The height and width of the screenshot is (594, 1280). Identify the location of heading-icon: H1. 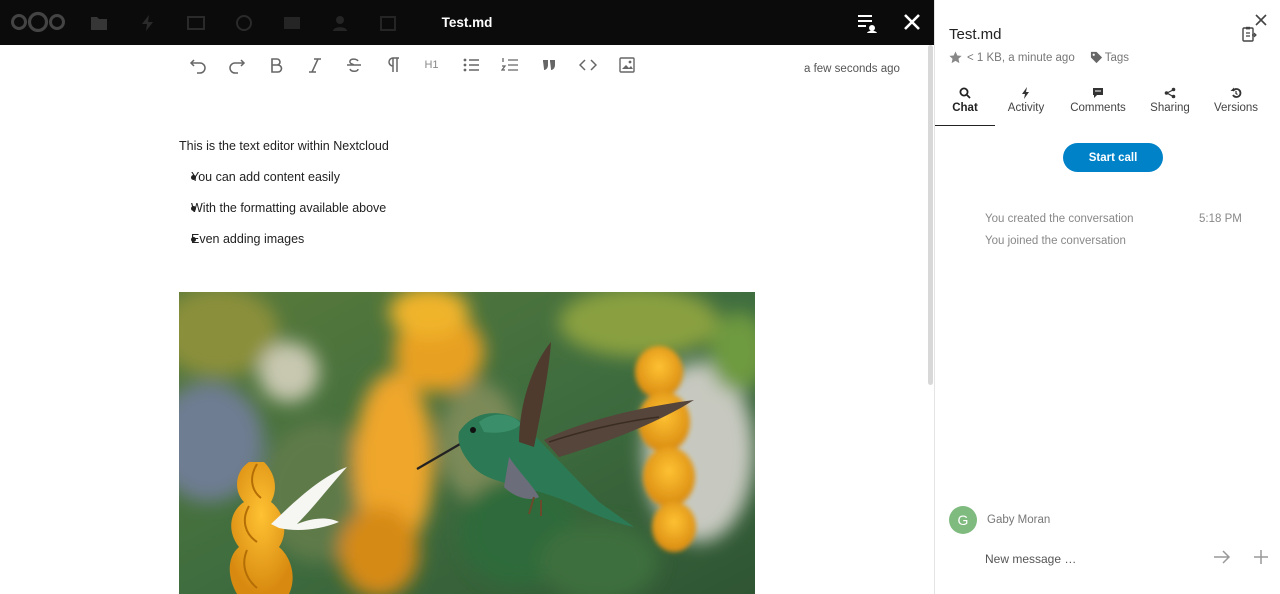
(431, 65).